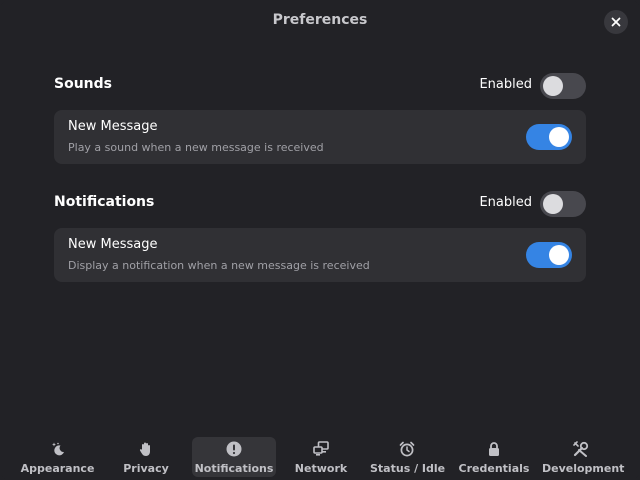 Image resolution: width=640 pixels, height=480 pixels. I want to click on nav-item-credentials: Credentials, so click(494, 457).